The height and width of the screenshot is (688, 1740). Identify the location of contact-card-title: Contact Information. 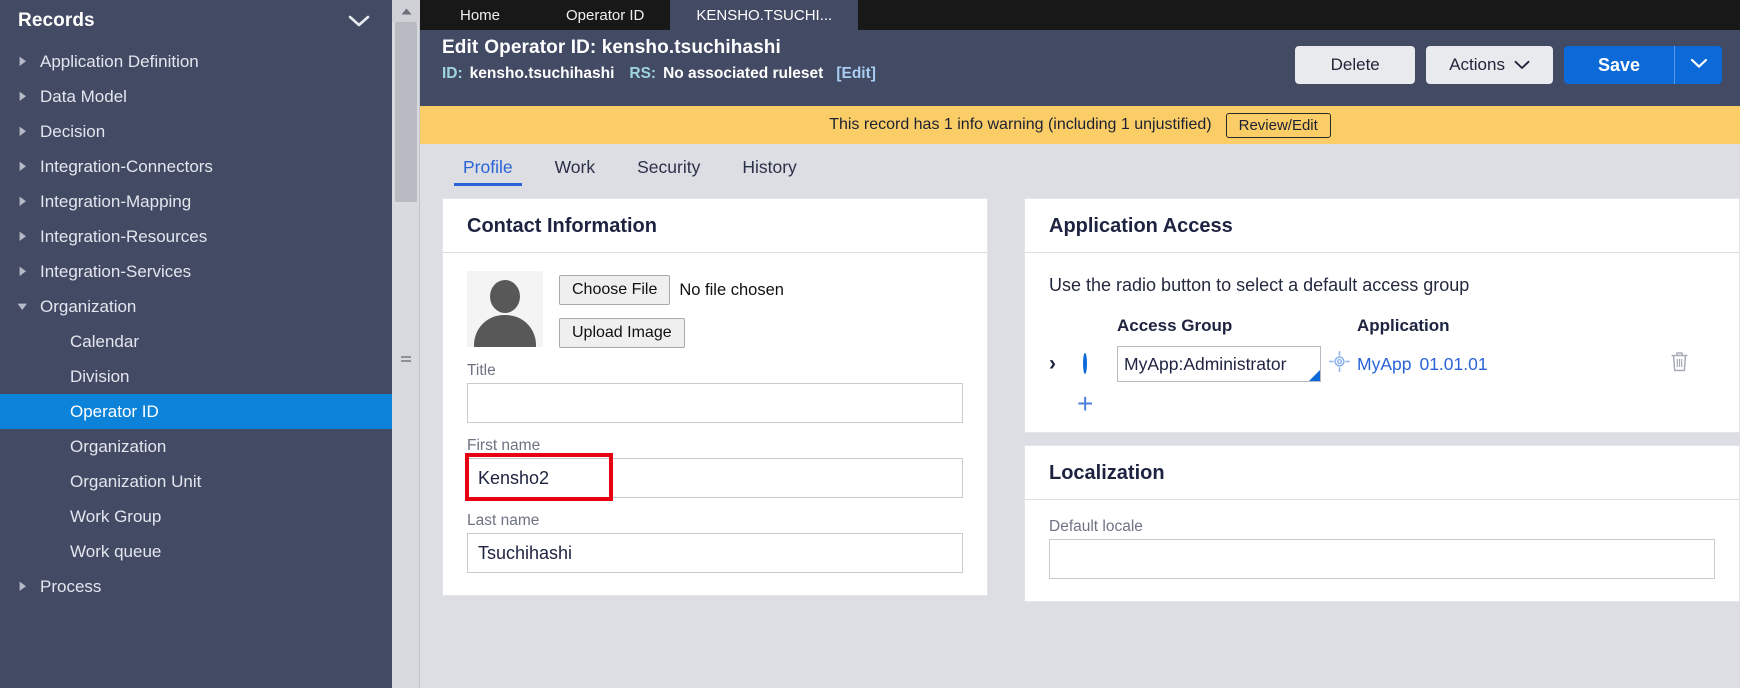
(562, 226).